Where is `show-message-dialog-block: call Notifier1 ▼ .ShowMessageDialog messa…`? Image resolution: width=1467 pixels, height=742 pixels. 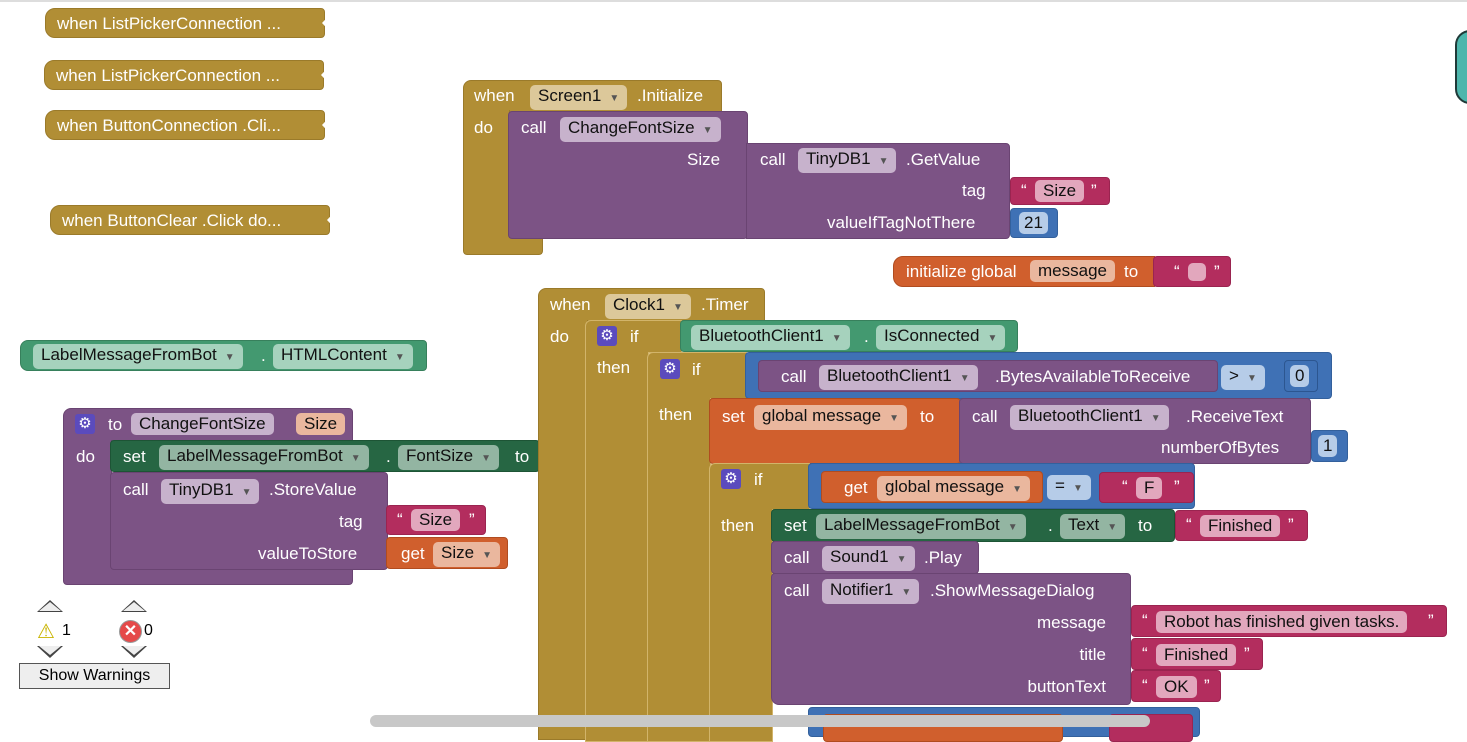
show-message-dialog-block: call Notifier1 ▼ .ShowMessageDialog messa… is located at coordinates (951, 639).